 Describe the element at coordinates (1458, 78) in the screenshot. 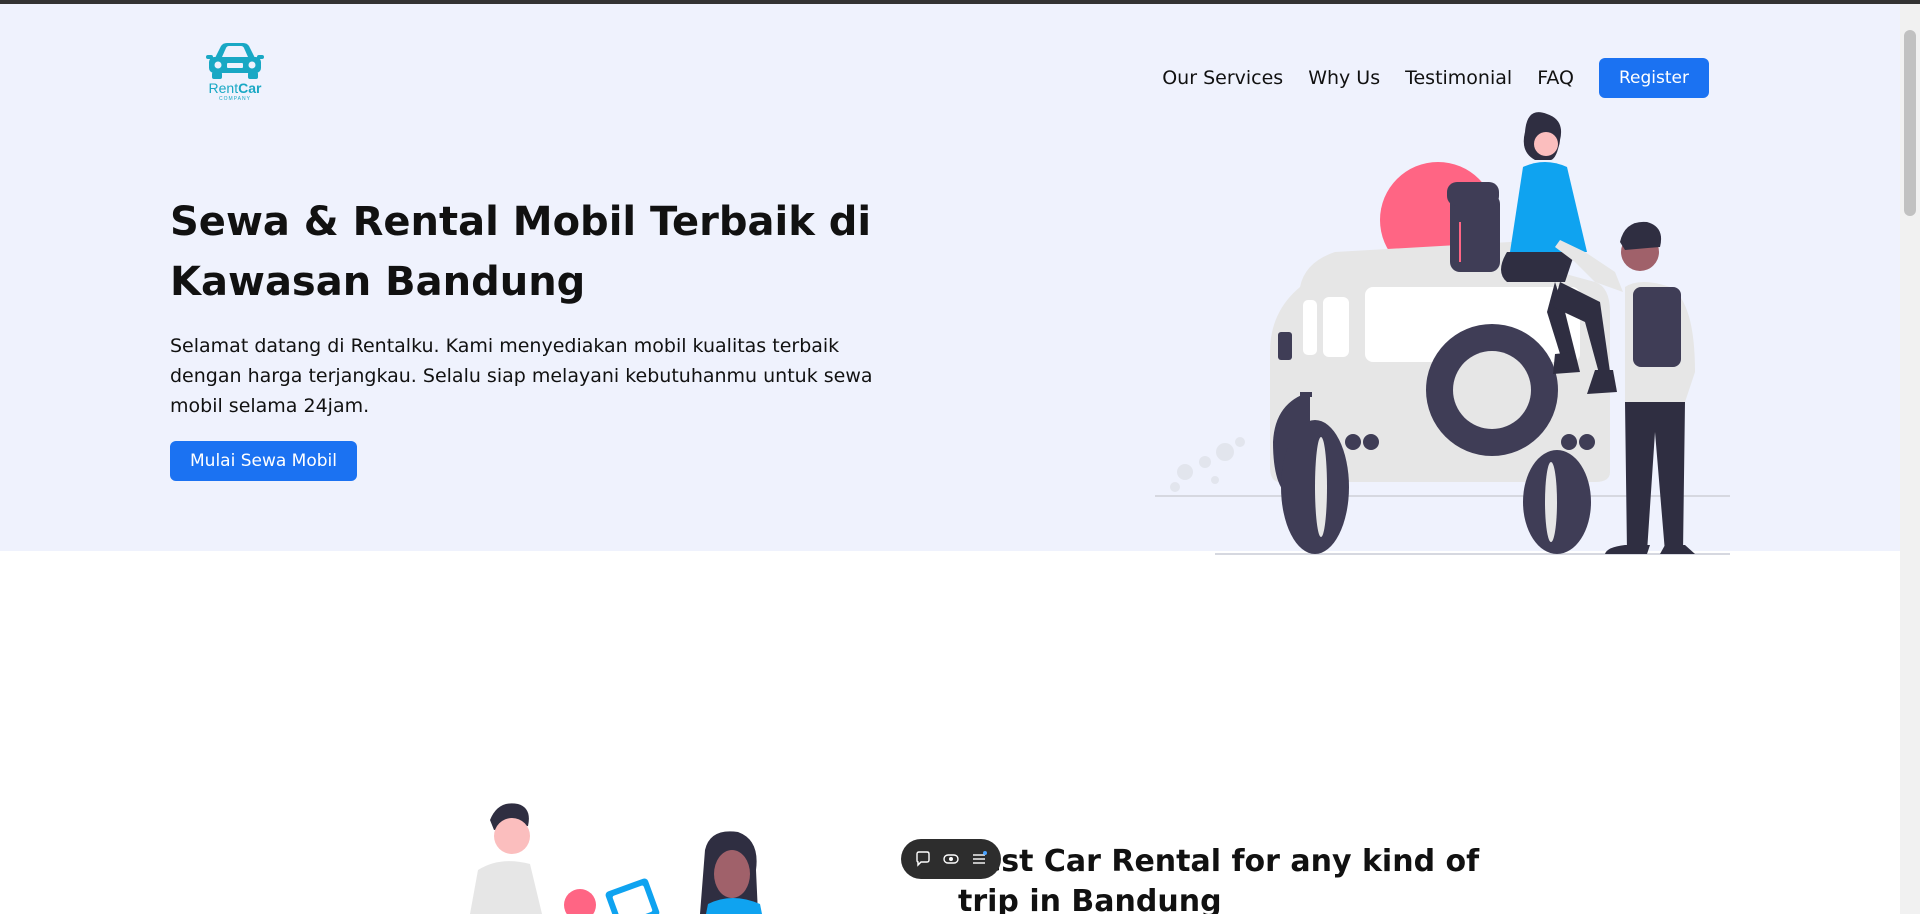

I see `nav-link-testimonial: Testimonial` at that location.